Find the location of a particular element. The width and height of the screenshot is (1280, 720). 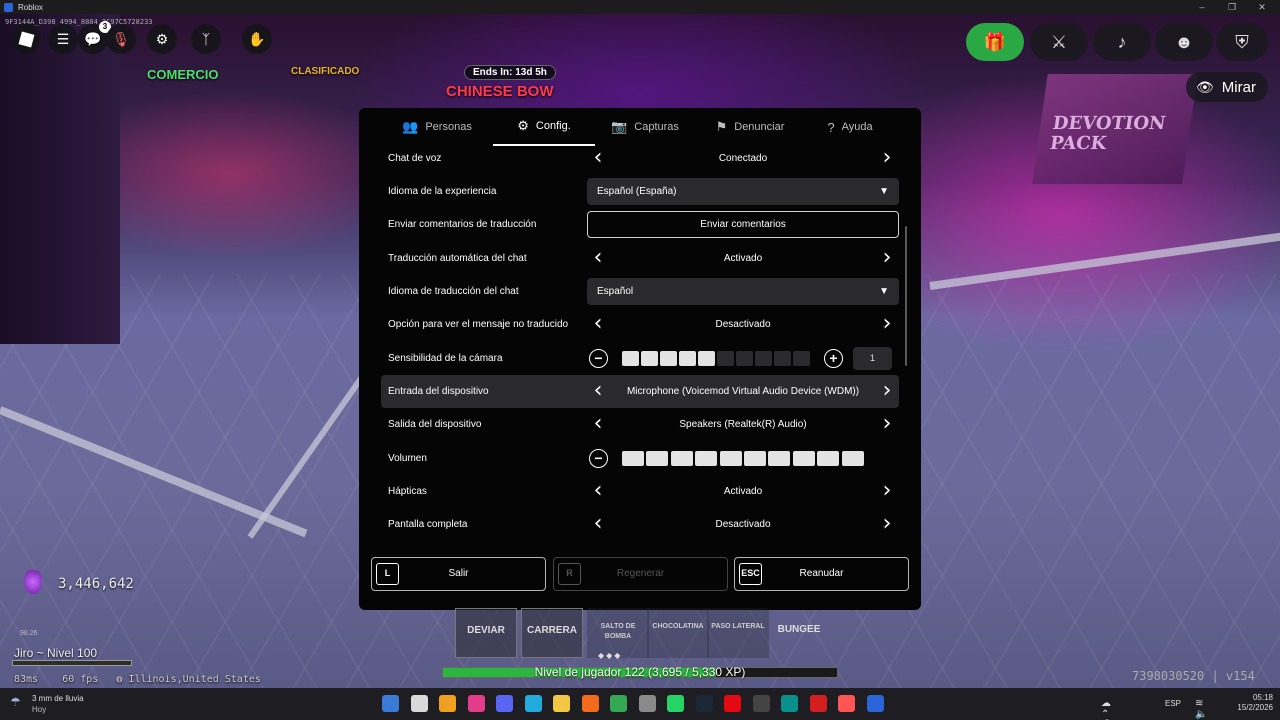

resume-button: Reanudar ESC is located at coordinates (821, 574).